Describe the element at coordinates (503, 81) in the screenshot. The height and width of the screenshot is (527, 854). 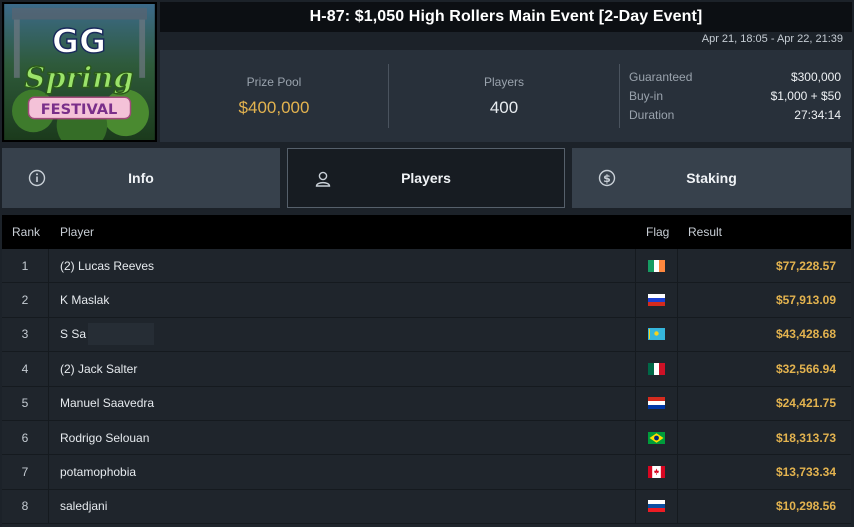
I see `players-label: Players` at that location.